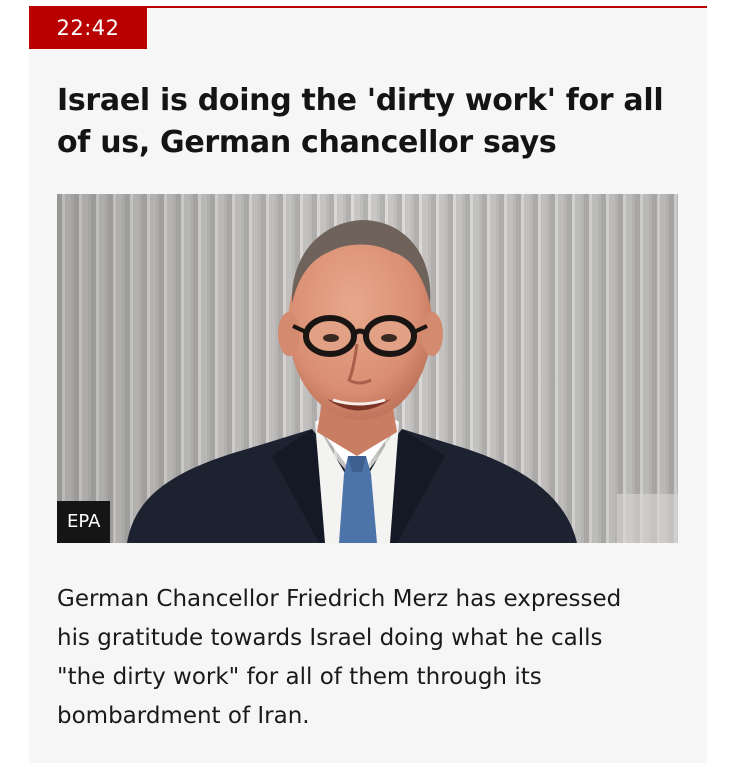 This screenshot has height=767, width=735. What do you see at coordinates (88, 28) in the screenshot?
I see `timestamp-badge: 22:42` at bounding box center [88, 28].